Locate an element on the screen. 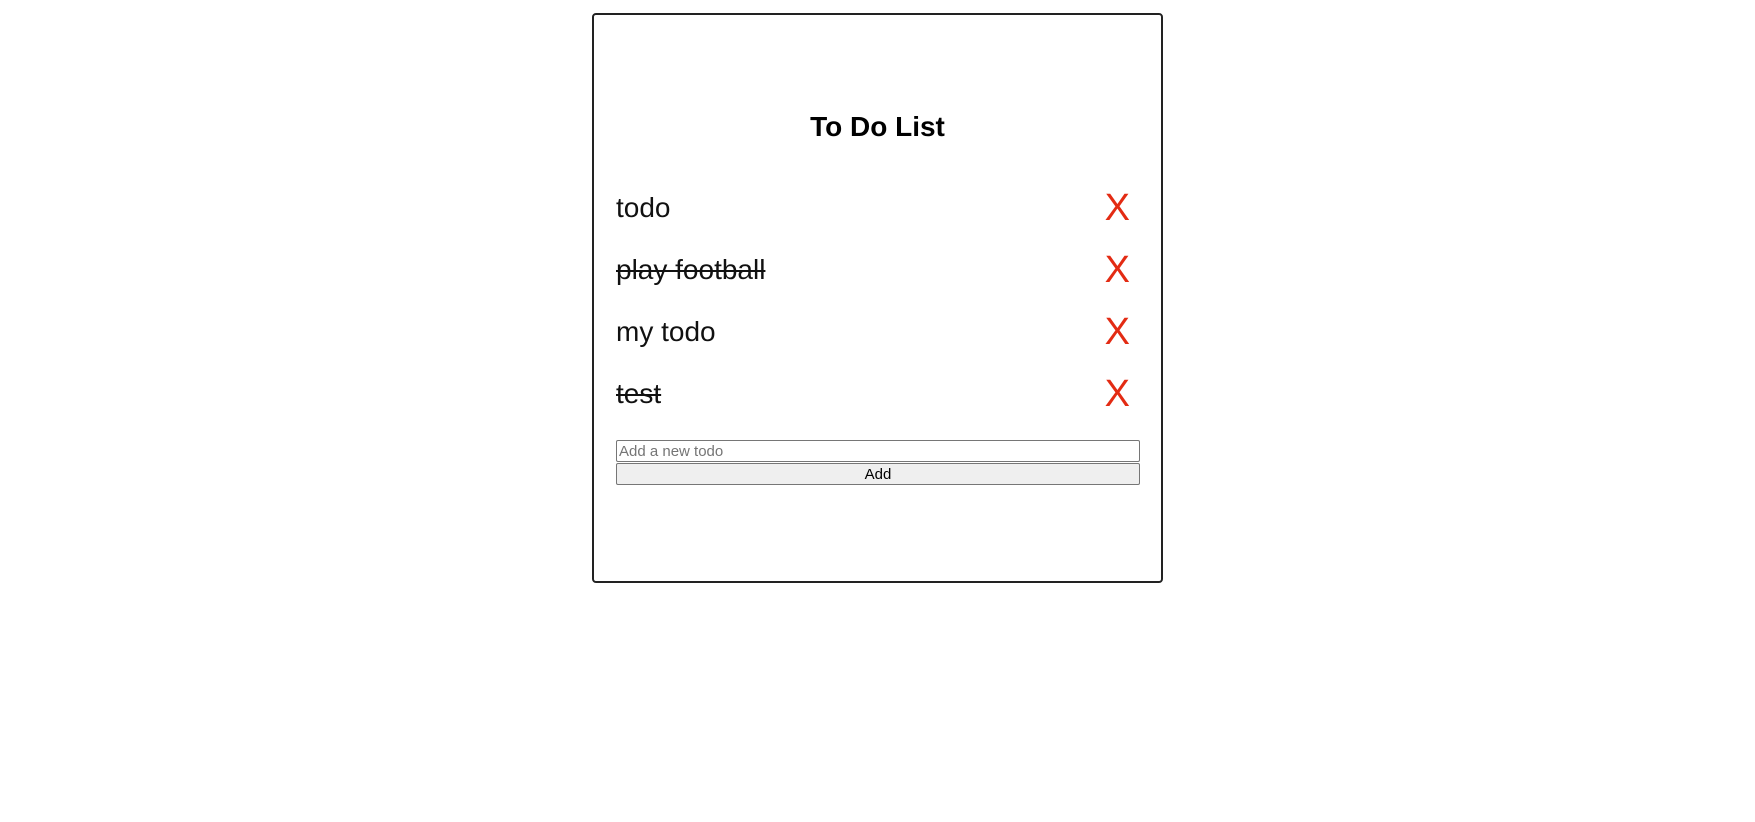 Image resolution: width=1755 pixels, height=822 pixels. todo-item: my todo X is located at coordinates (878, 332).